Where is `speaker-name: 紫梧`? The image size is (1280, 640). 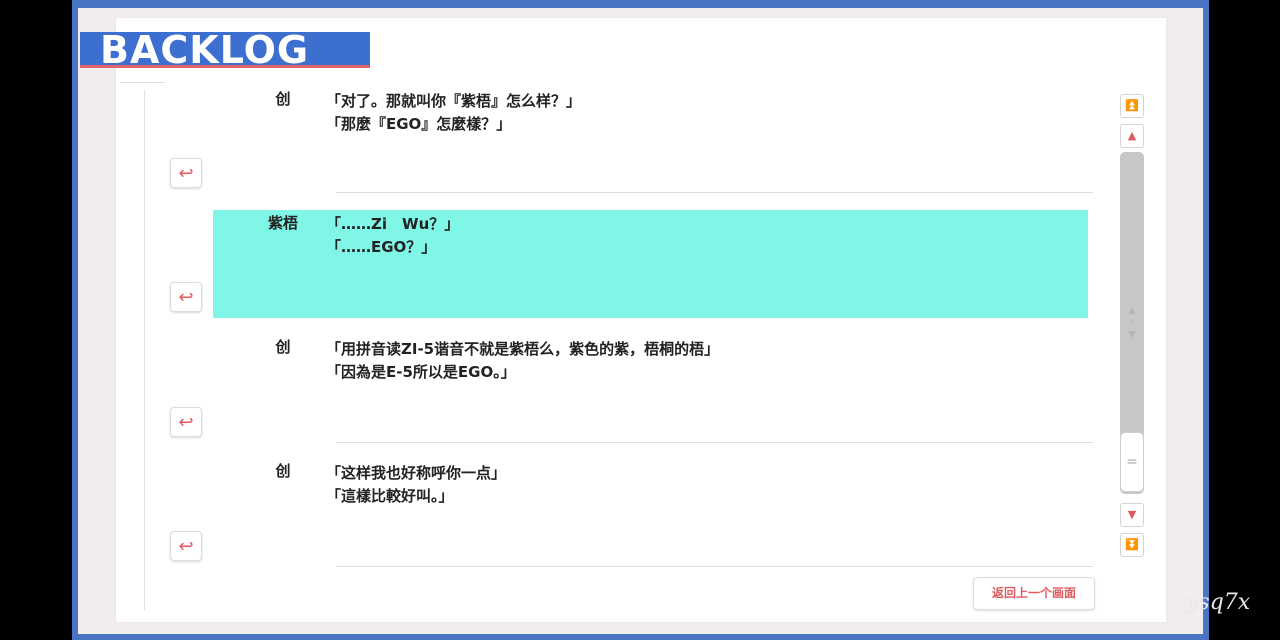
speaker-name: 紫梧 is located at coordinates (282, 223).